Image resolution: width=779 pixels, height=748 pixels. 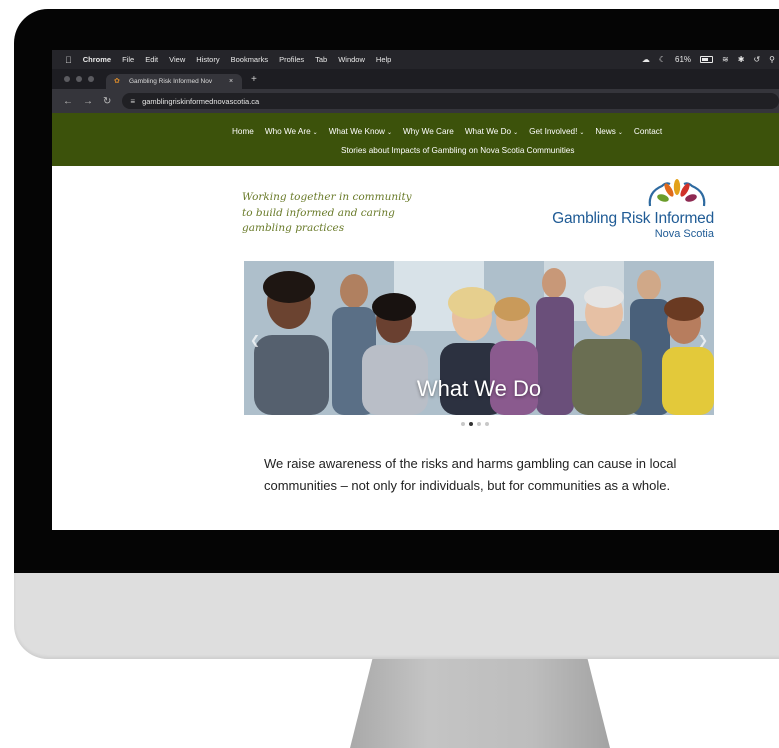 What do you see at coordinates (725, 59) in the screenshot?
I see `wifi-icon: ≋` at bounding box center [725, 59].